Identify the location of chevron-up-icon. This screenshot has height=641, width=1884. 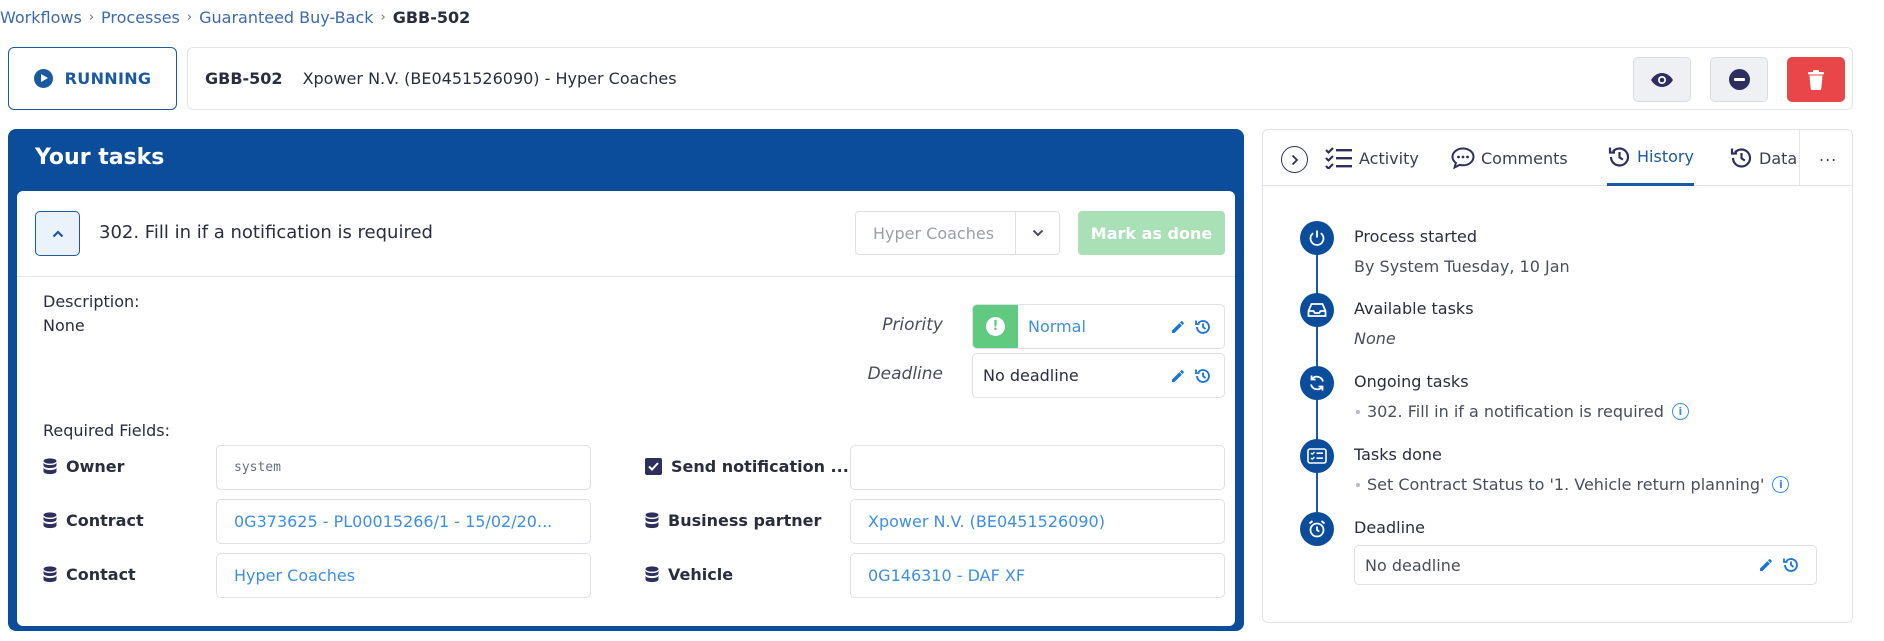
(57, 233).